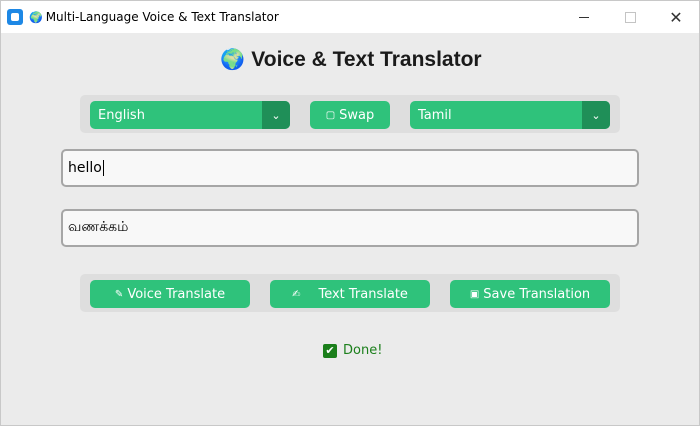 This screenshot has height=426, width=700. What do you see at coordinates (366, 59) in the screenshot?
I see `page-title-text: Voice & Text Translator` at bounding box center [366, 59].